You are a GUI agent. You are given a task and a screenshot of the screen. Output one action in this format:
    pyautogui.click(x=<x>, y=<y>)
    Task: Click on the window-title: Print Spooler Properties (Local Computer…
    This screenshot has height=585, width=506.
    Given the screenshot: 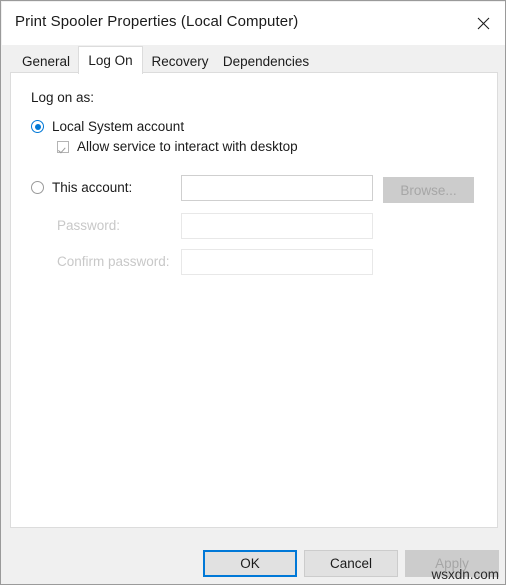 What is the action you would take?
    pyautogui.click(x=157, y=21)
    